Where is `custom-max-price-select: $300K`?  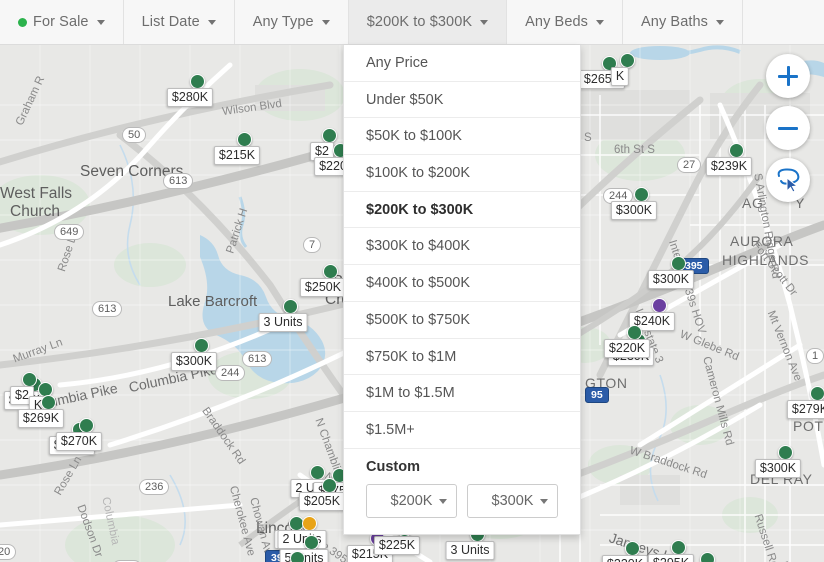 custom-max-price-select: $300K is located at coordinates (512, 500).